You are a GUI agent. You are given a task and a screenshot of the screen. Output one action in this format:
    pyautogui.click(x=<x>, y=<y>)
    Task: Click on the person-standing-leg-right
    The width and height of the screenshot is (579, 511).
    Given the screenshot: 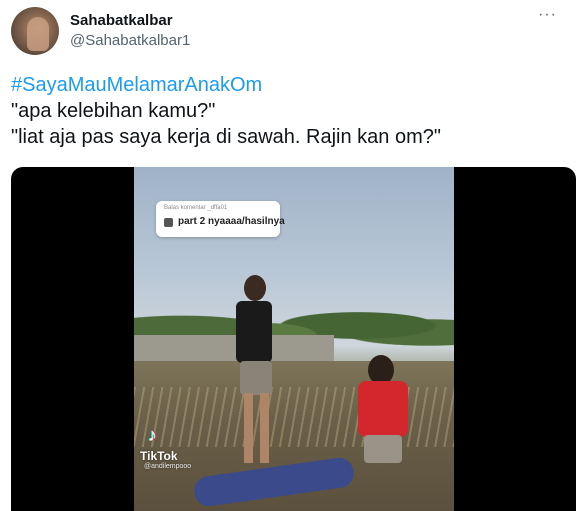 What is the action you would take?
    pyautogui.click(x=264, y=428)
    